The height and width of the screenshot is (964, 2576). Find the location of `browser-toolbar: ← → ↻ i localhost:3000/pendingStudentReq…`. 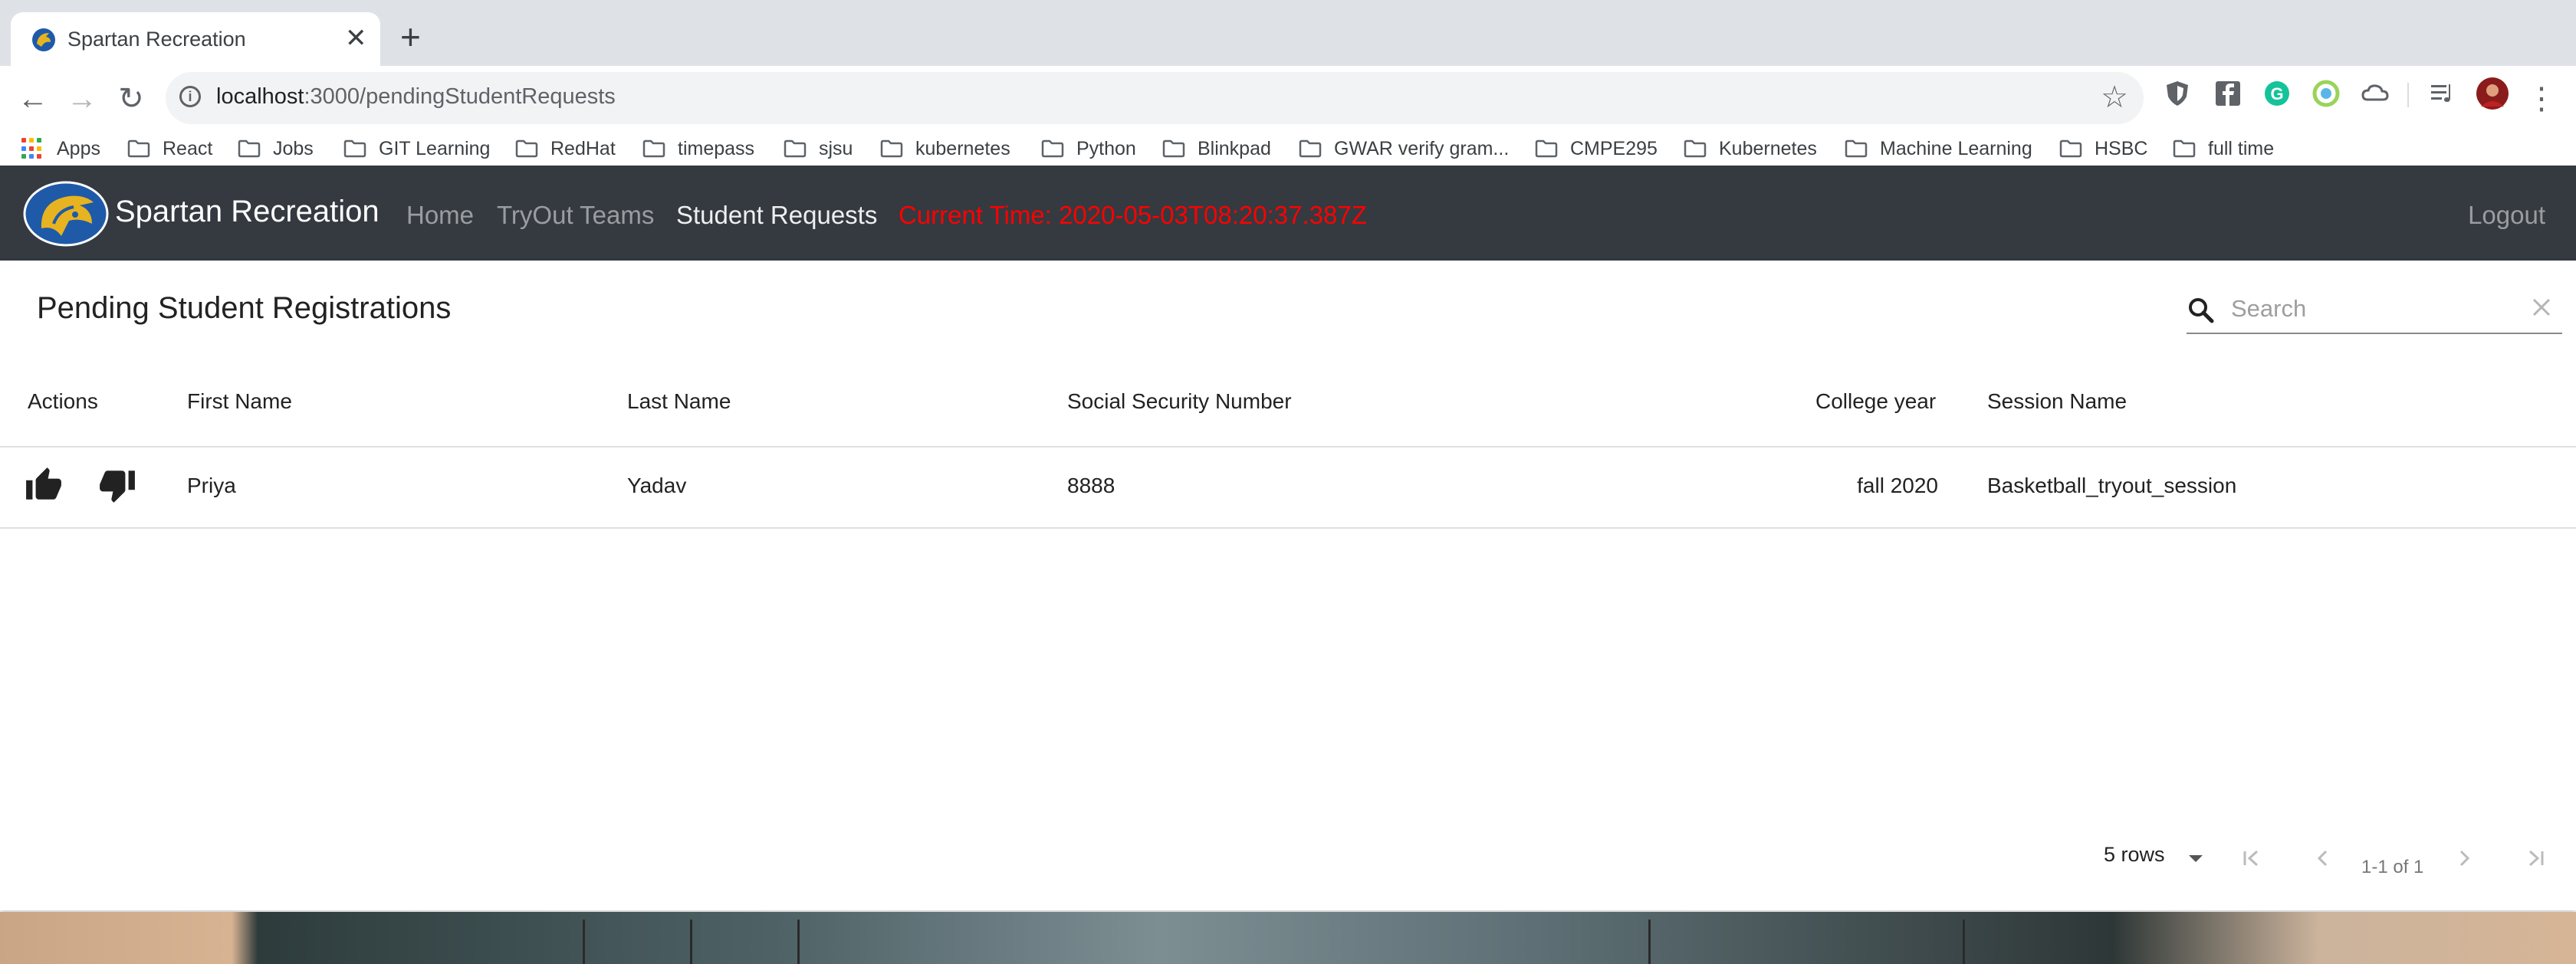

browser-toolbar: ← → ↻ i localhost:3000/pendingStudentReq… is located at coordinates (1288, 99).